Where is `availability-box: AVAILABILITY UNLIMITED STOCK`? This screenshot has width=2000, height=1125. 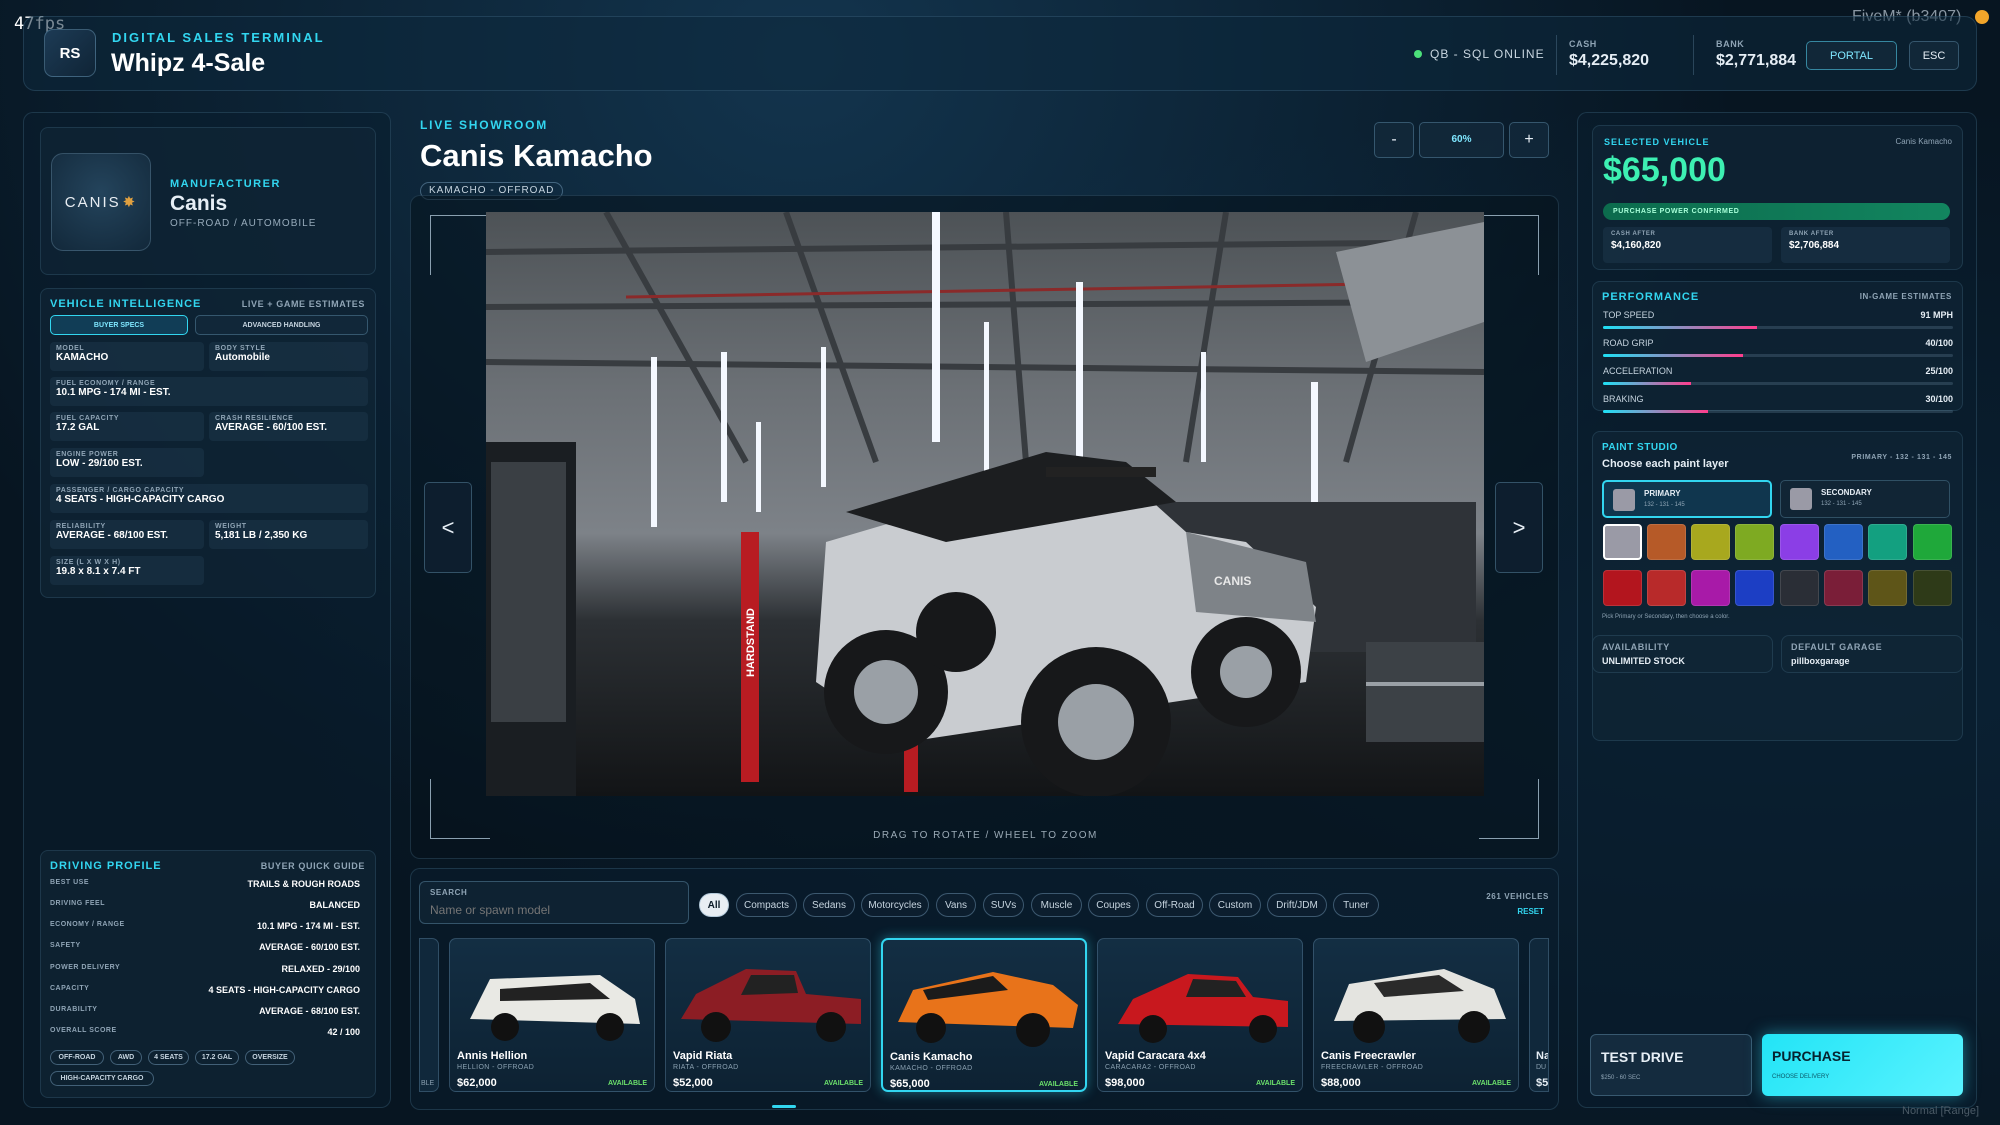
availability-box: AVAILABILITY UNLIMITED STOCK is located at coordinates (1682, 654).